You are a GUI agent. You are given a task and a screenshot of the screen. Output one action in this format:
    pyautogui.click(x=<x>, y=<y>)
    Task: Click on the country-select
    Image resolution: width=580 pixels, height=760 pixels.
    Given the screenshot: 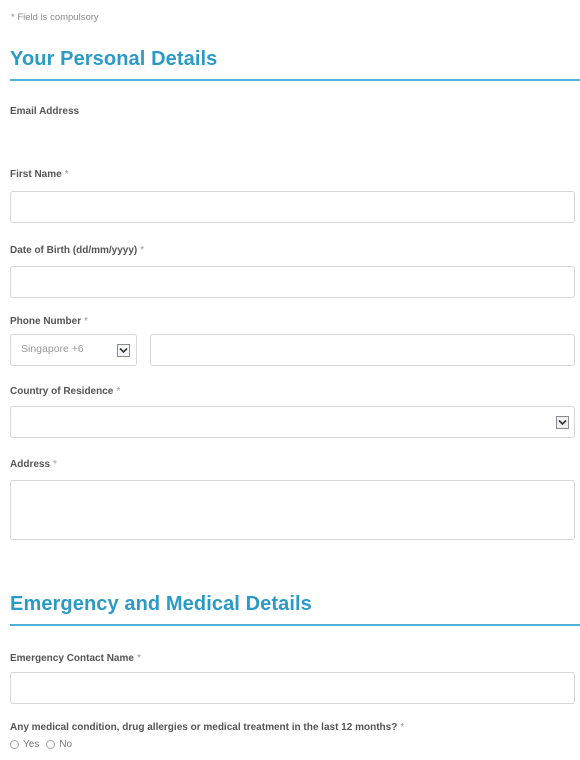 What is the action you would take?
    pyautogui.click(x=292, y=422)
    